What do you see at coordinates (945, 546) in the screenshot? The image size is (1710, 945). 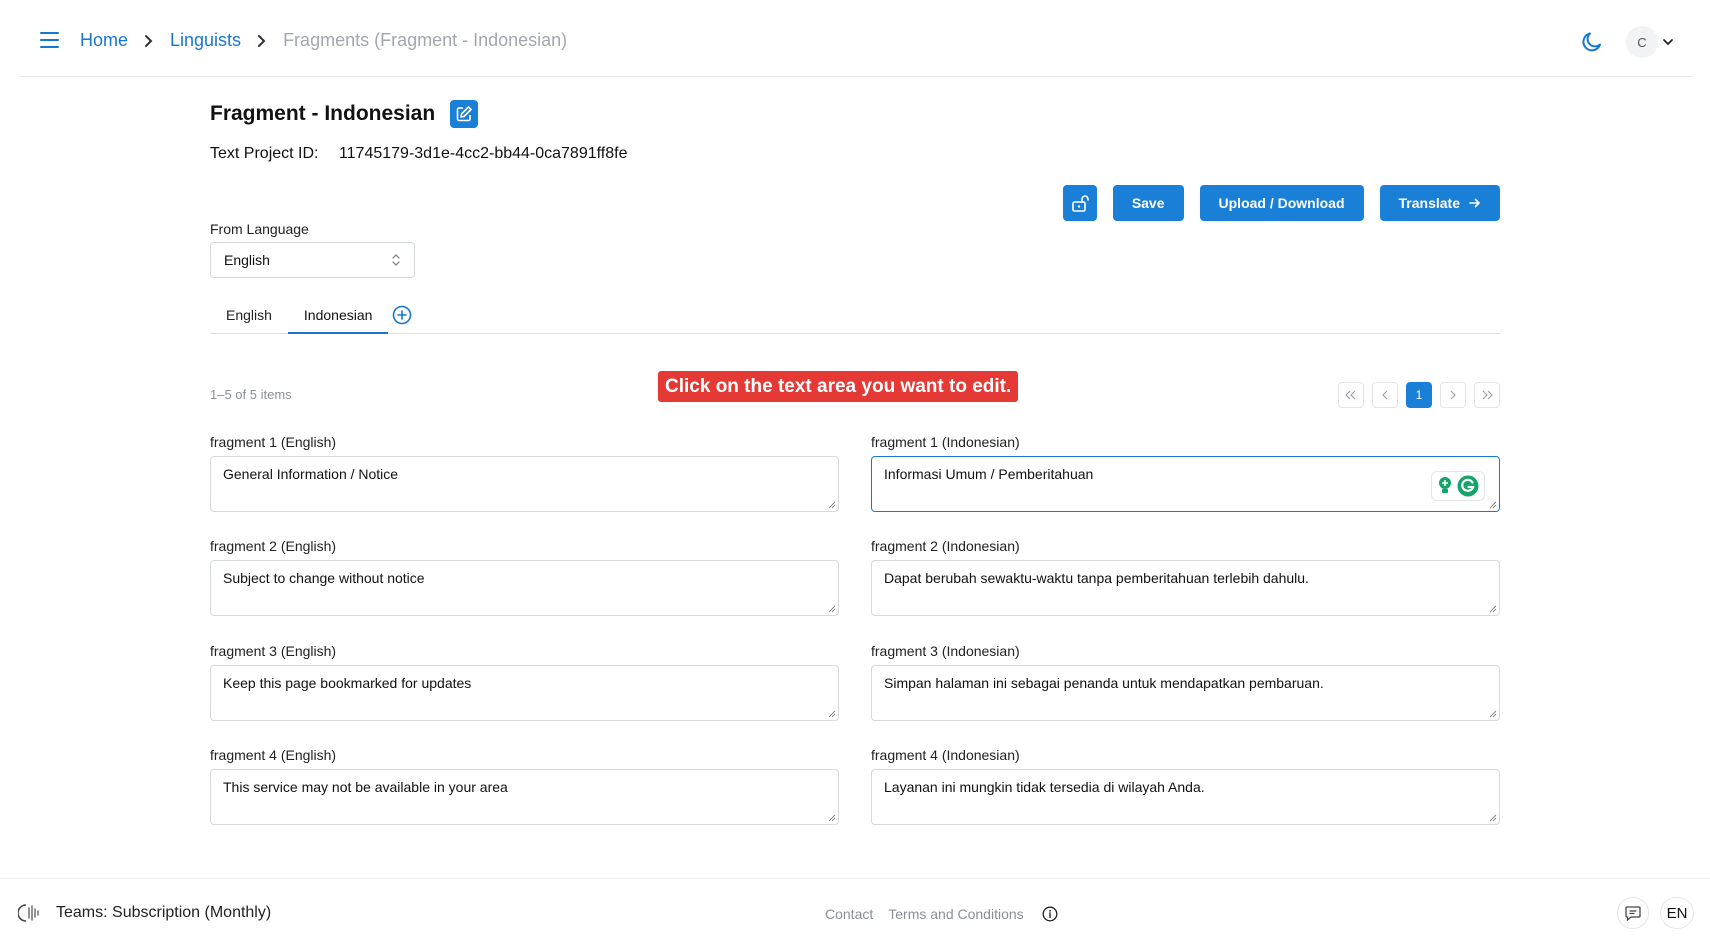 I see `fragment-label: fragment 2 (Indonesian)` at bounding box center [945, 546].